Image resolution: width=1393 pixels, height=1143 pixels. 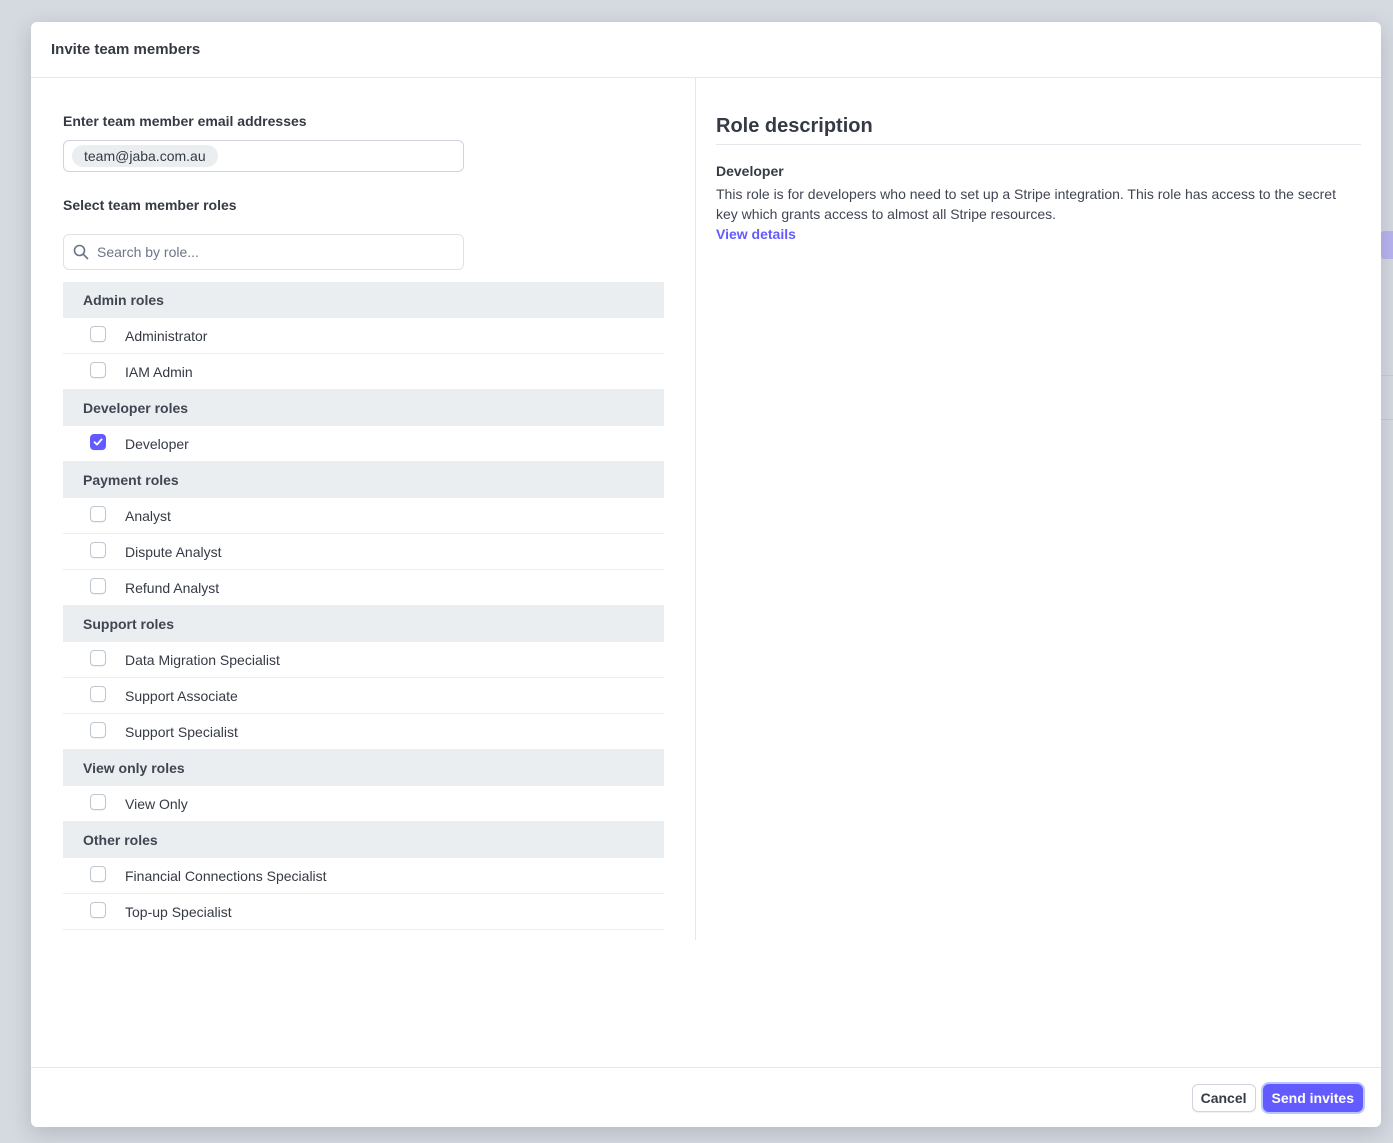 I want to click on role-option: Administrator, so click(x=363, y=336).